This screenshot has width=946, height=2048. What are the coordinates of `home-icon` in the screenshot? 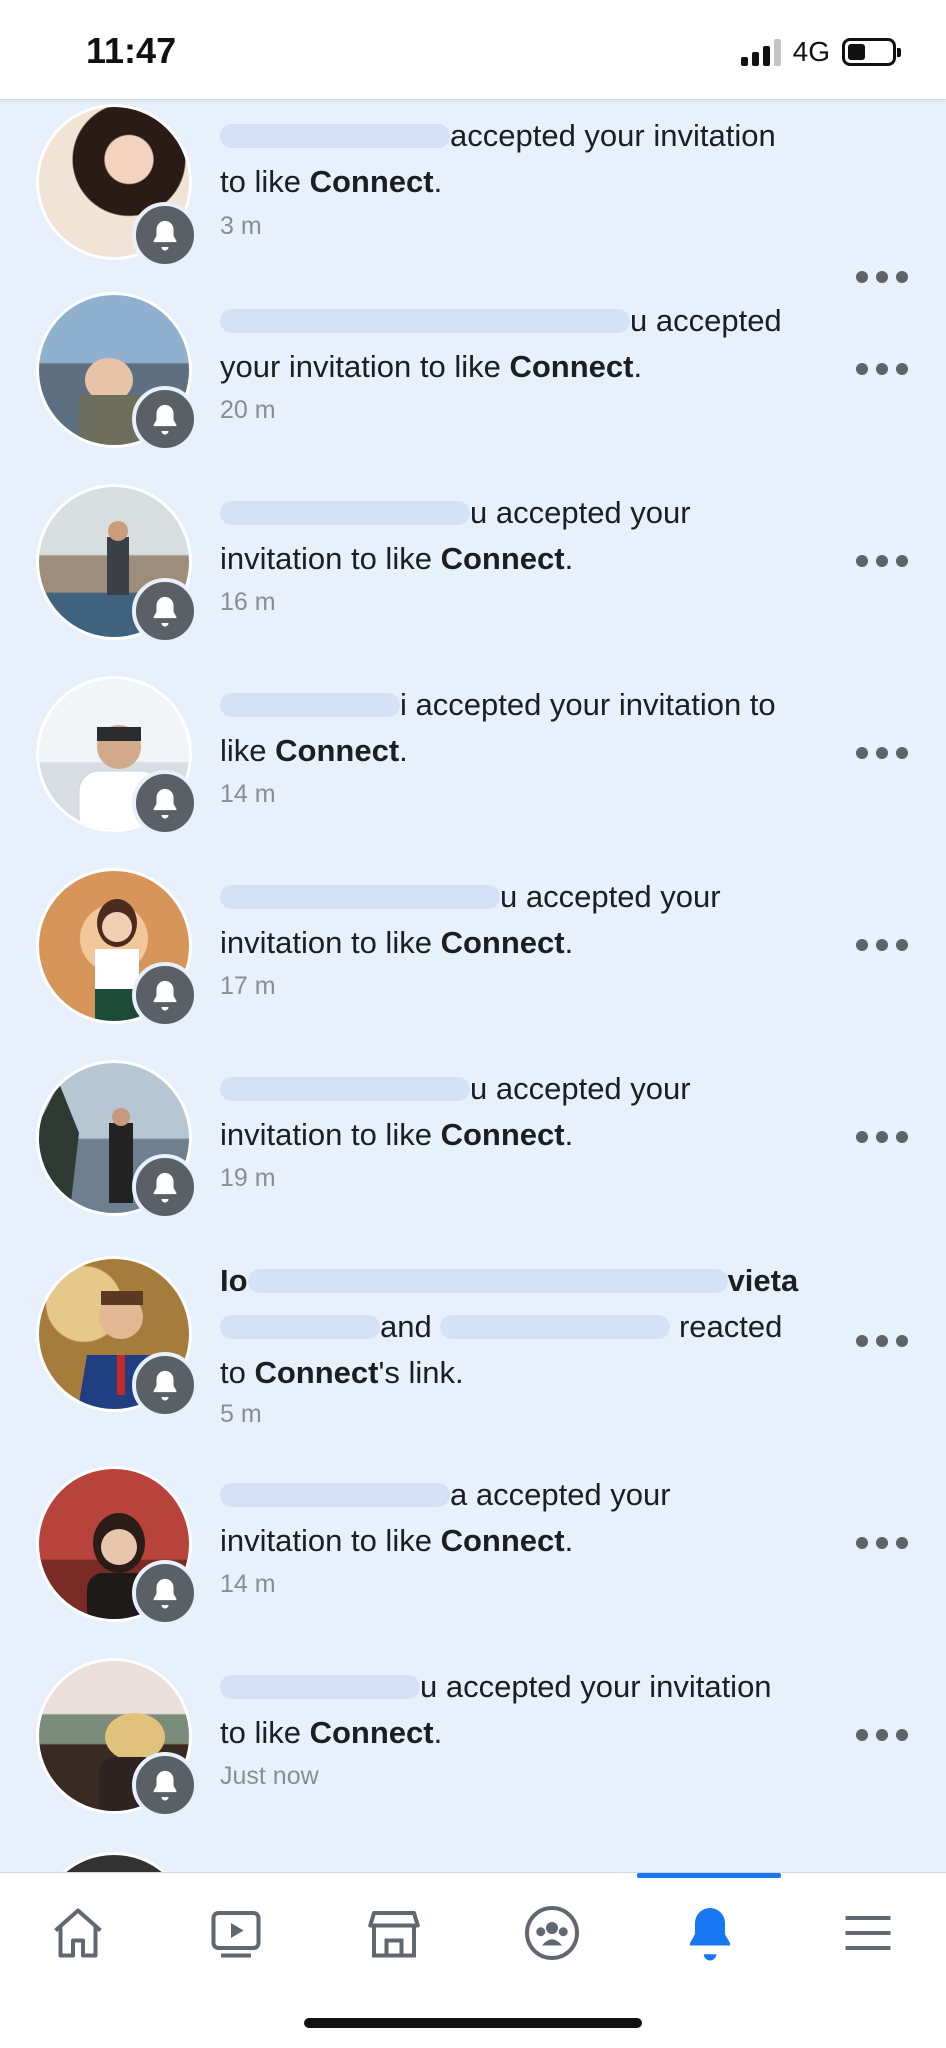 It's located at (78, 1933).